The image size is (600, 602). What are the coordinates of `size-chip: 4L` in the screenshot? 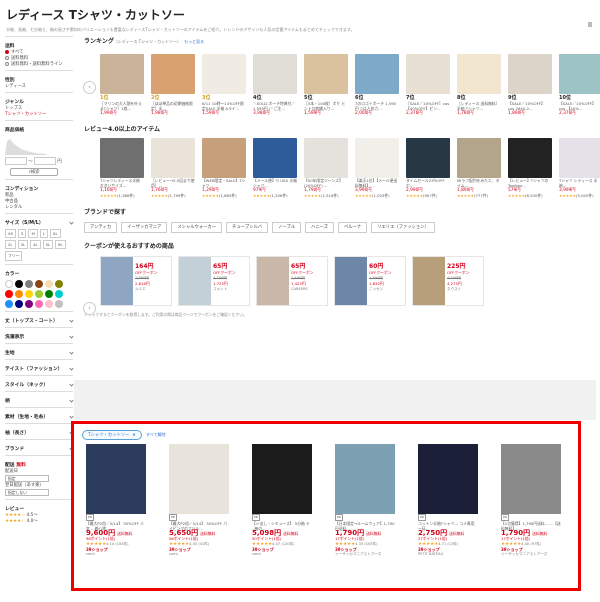 It's located at (35, 244).